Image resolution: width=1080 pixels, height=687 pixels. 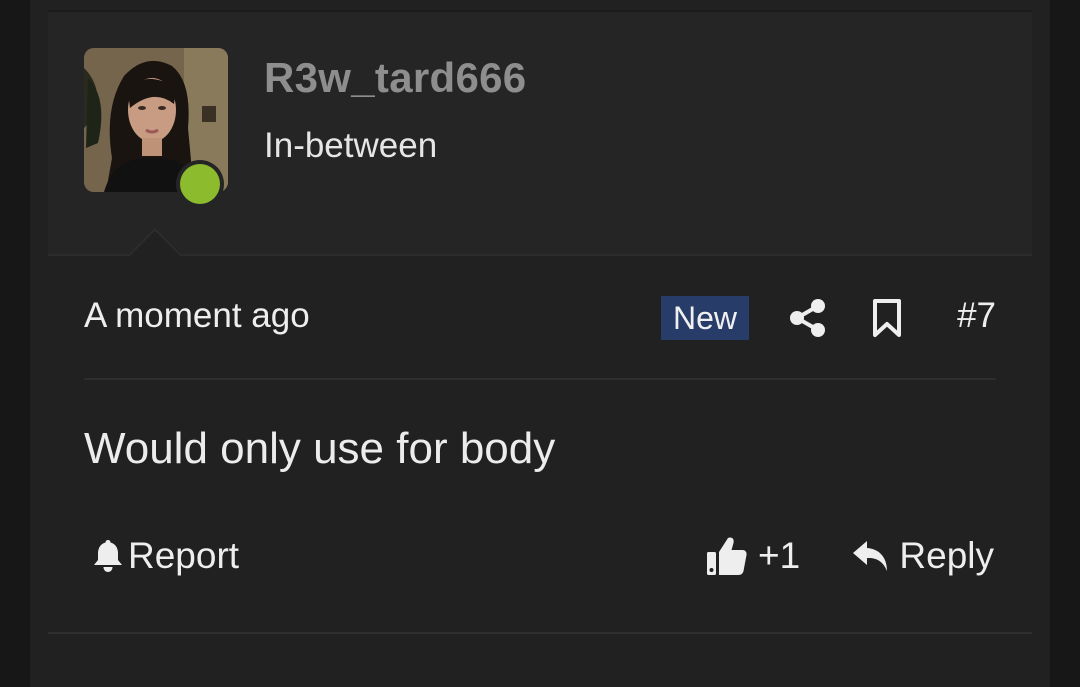 What do you see at coordinates (540, 379) in the screenshot?
I see `meta-divider` at bounding box center [540, 379].